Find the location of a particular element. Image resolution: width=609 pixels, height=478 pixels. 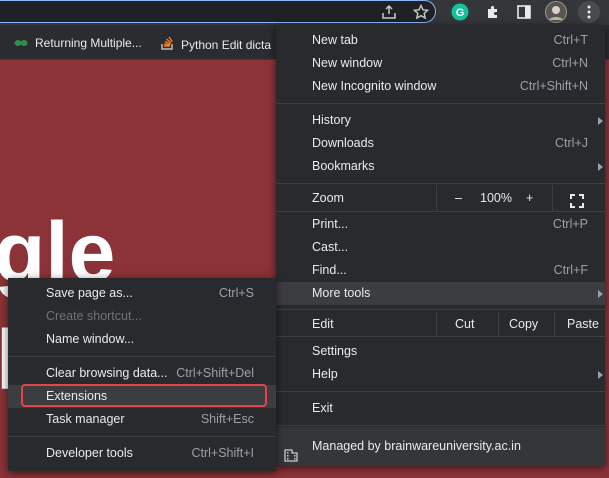

menu-item-label: Zoom is located at coordinates (328, 198).